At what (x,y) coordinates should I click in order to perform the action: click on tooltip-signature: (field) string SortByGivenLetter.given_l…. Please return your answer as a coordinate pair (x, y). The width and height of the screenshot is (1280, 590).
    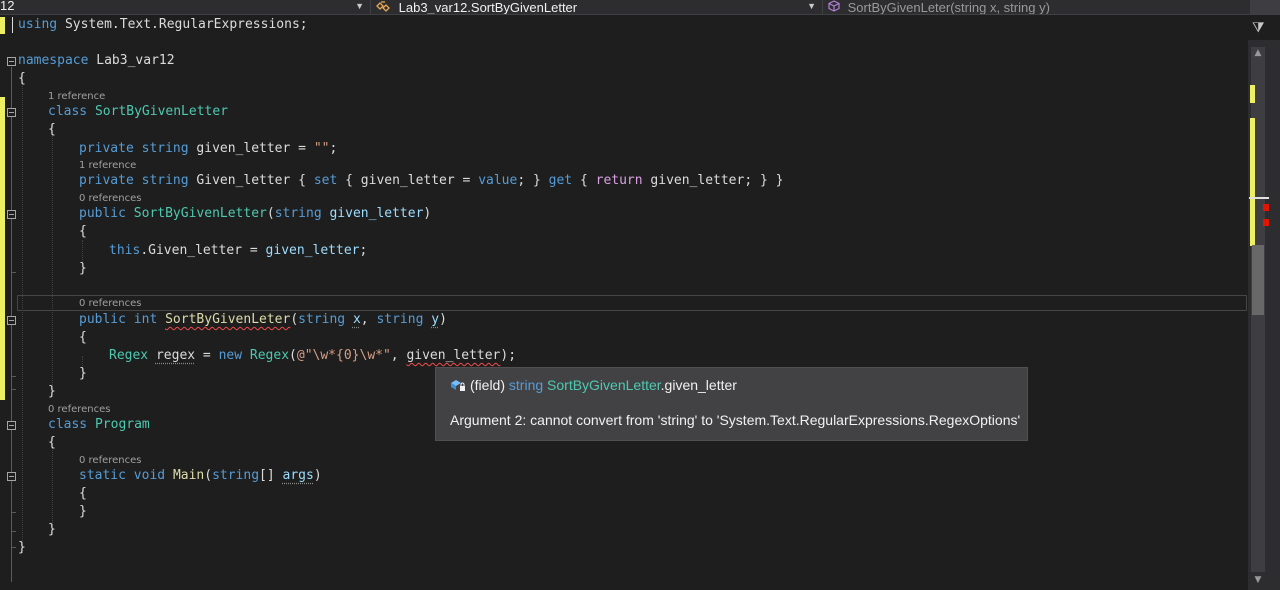
    Looking at the image, I should click on (593, 385).